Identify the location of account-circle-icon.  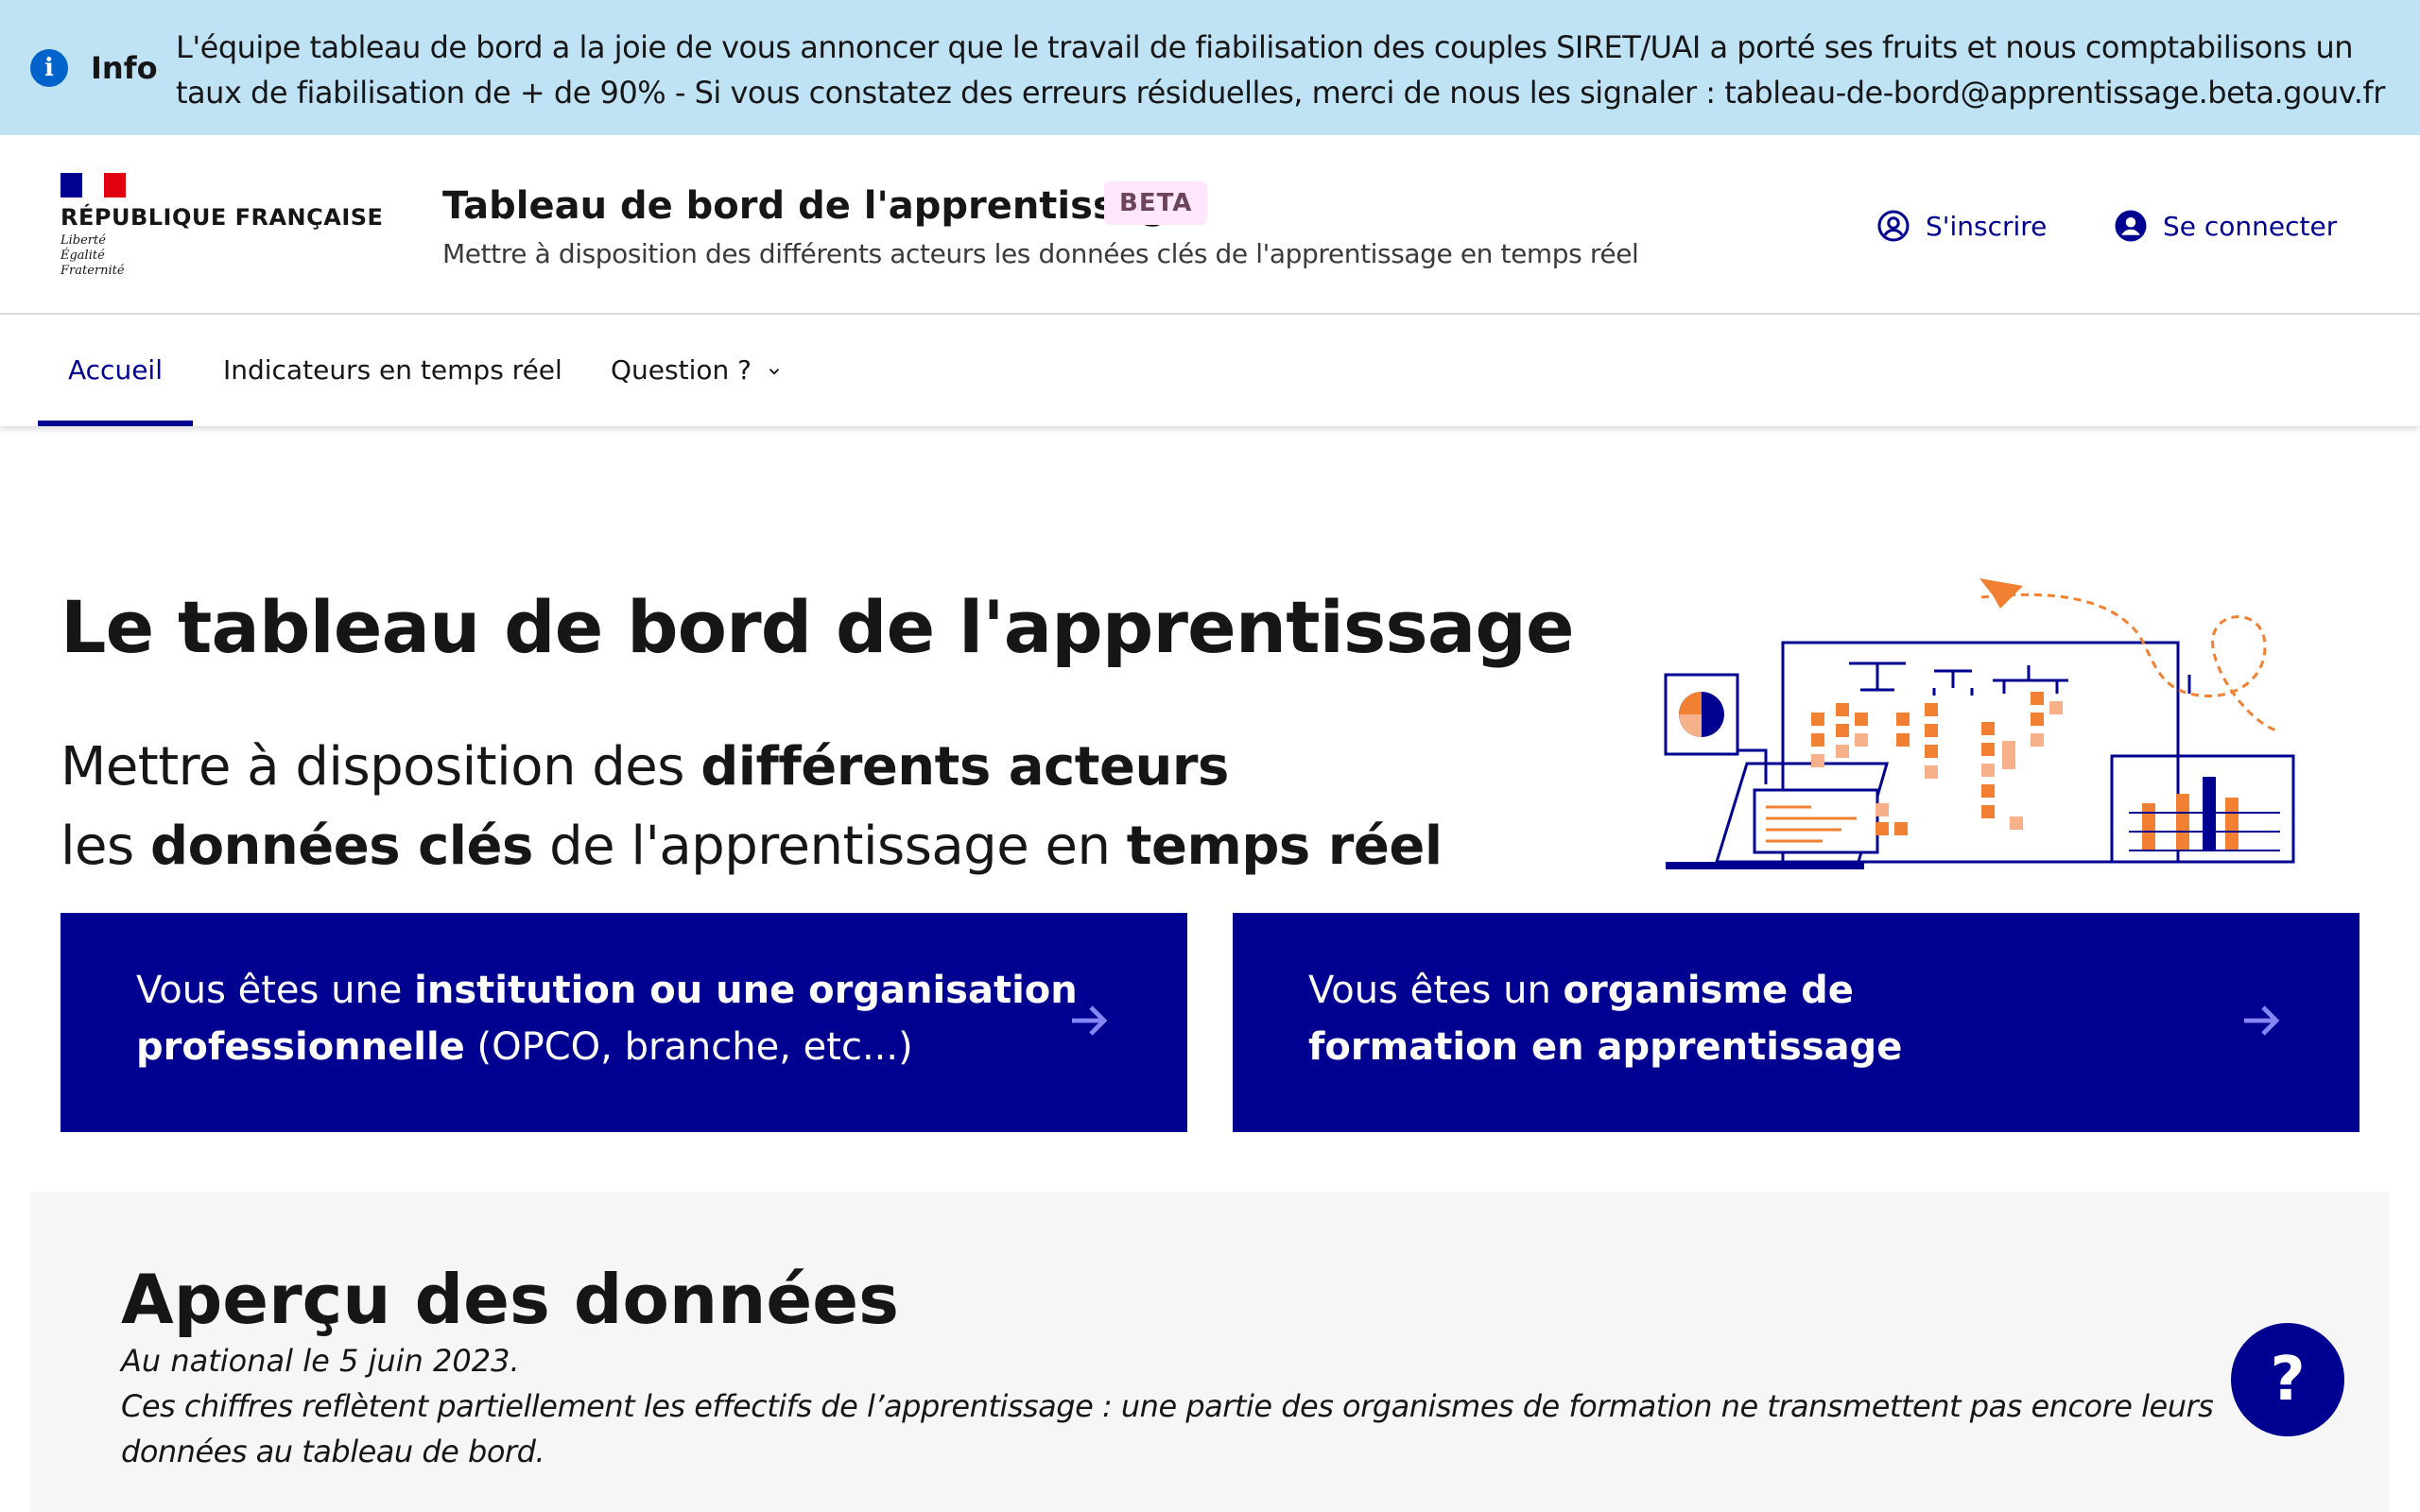
(2131, 226).